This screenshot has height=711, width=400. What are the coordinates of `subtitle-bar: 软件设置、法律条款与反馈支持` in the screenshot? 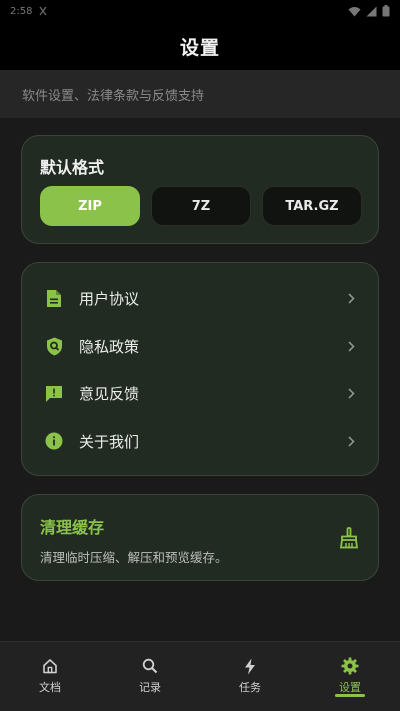 It's located at (200, 94).